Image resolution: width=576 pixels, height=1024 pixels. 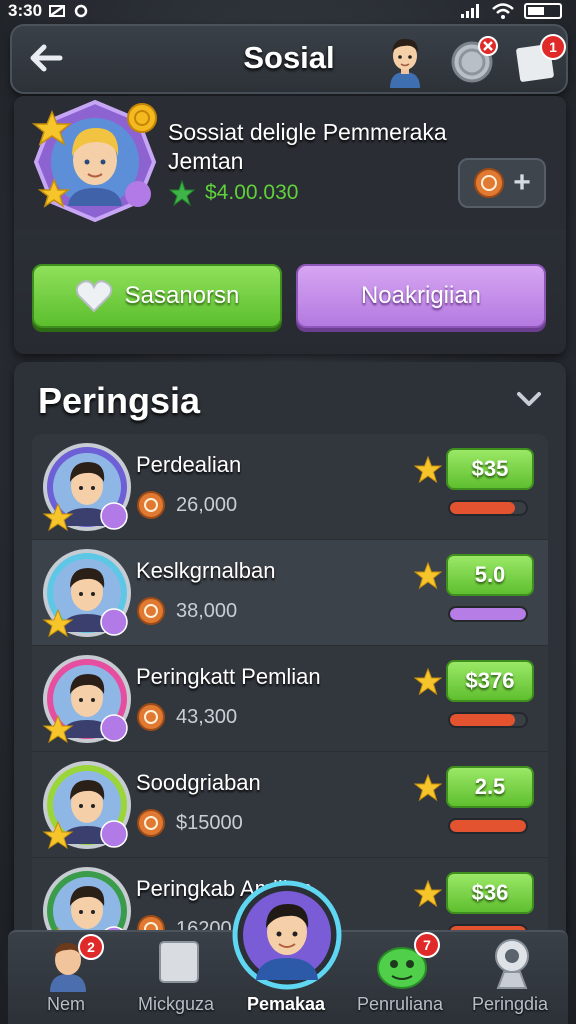 What do you see at coordinates (176, 1004) in the screenshot?
I see `nav-label: Mickguza` at bounding box center [176, 1004].